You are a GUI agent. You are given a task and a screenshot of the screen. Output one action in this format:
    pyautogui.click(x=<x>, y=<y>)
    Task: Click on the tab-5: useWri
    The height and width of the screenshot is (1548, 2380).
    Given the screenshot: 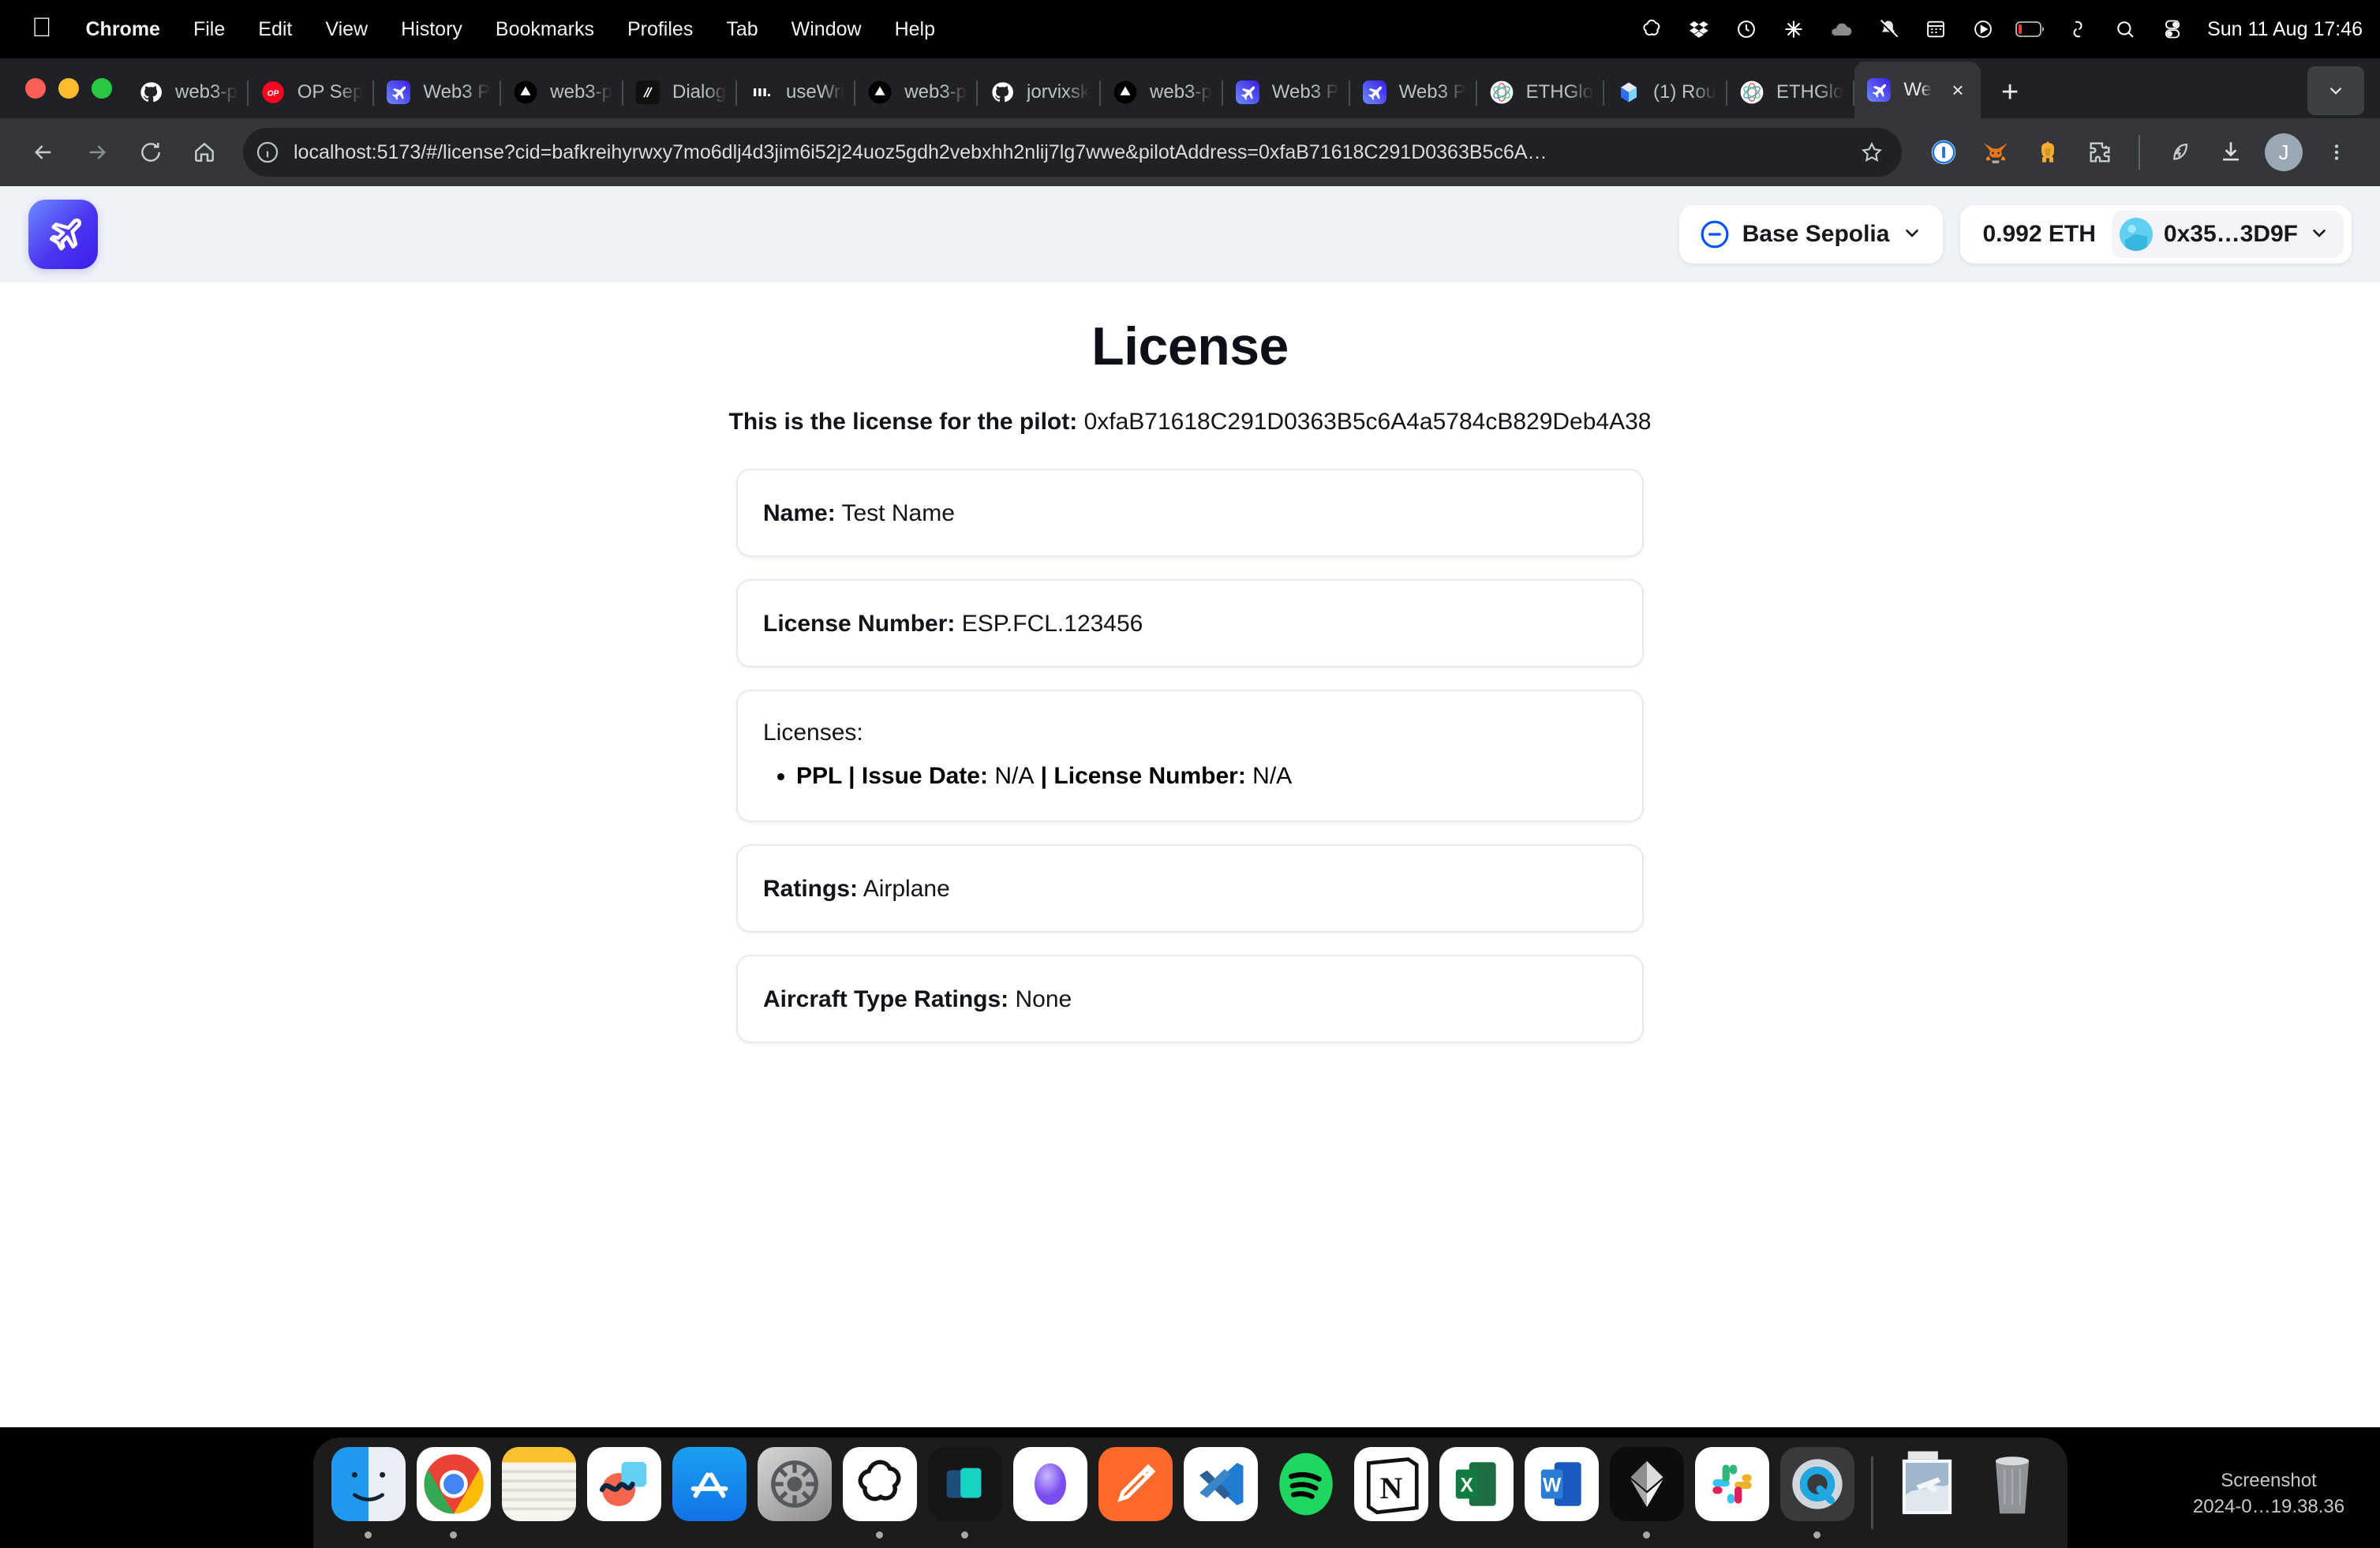 What is the action you would take?
    pyautogui.click(x=796, y=92)
    